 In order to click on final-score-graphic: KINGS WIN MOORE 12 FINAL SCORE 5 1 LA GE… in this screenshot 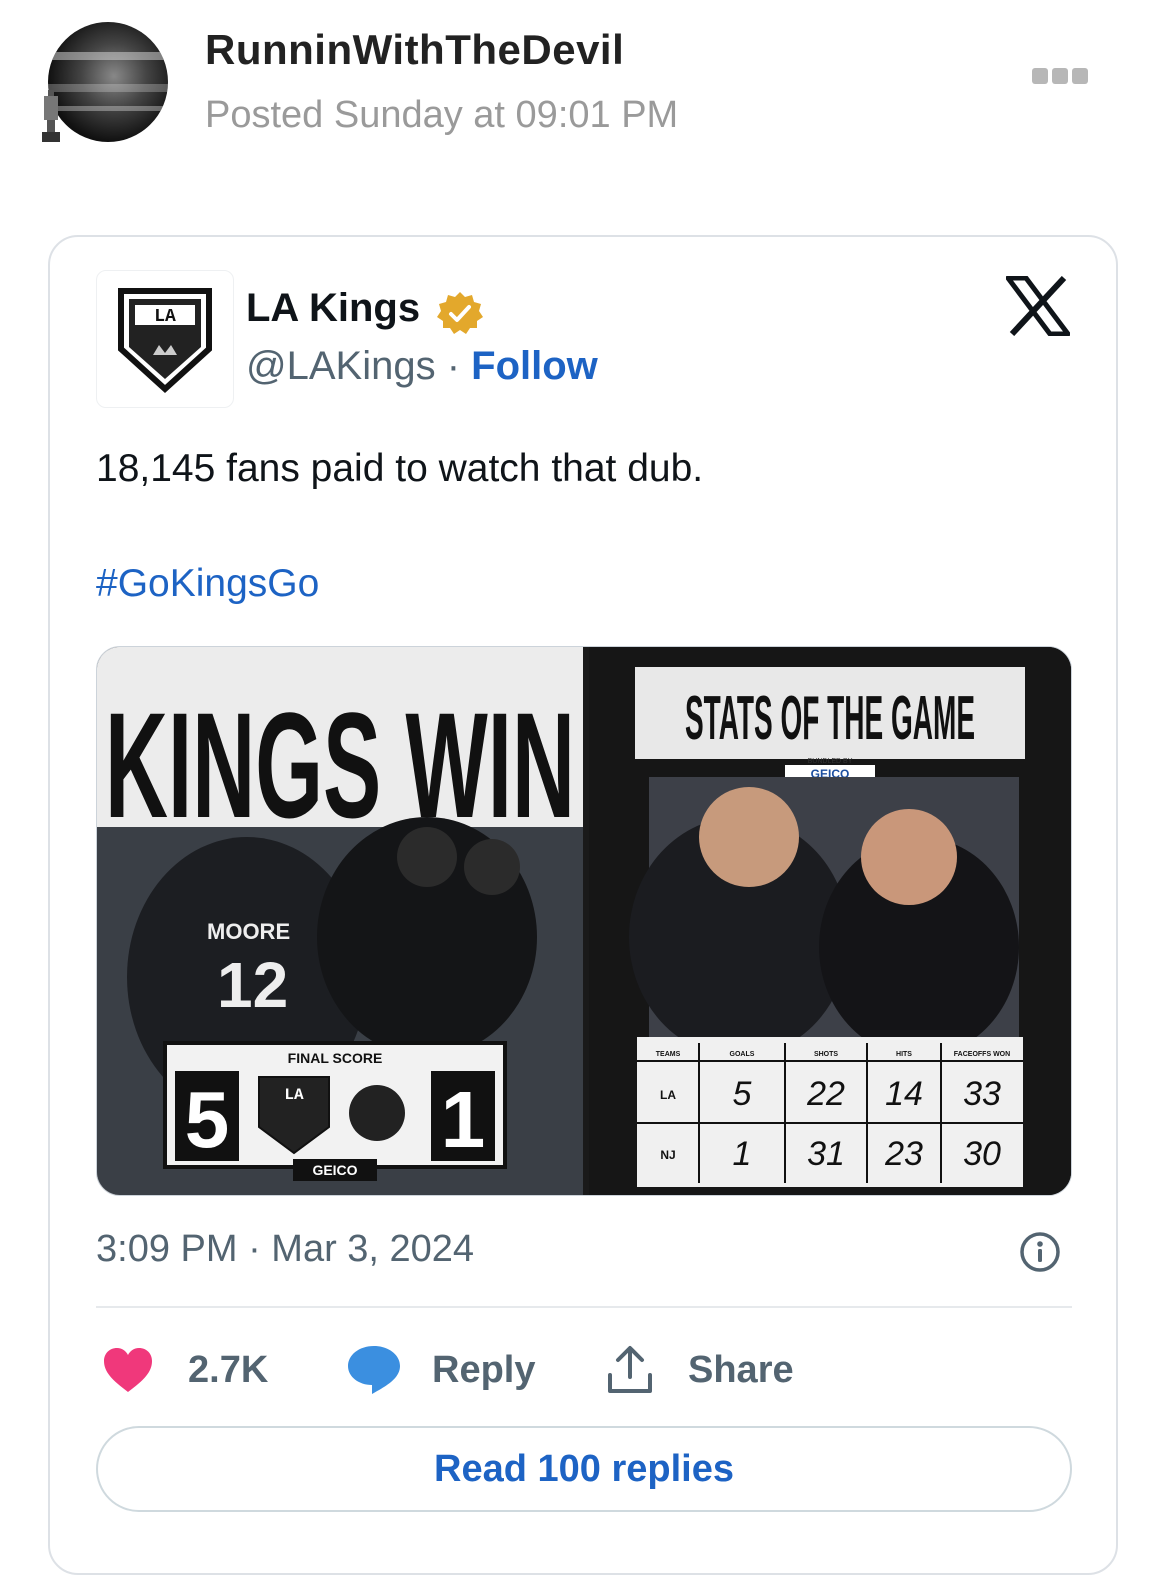, I will do `click(340, 921)`.